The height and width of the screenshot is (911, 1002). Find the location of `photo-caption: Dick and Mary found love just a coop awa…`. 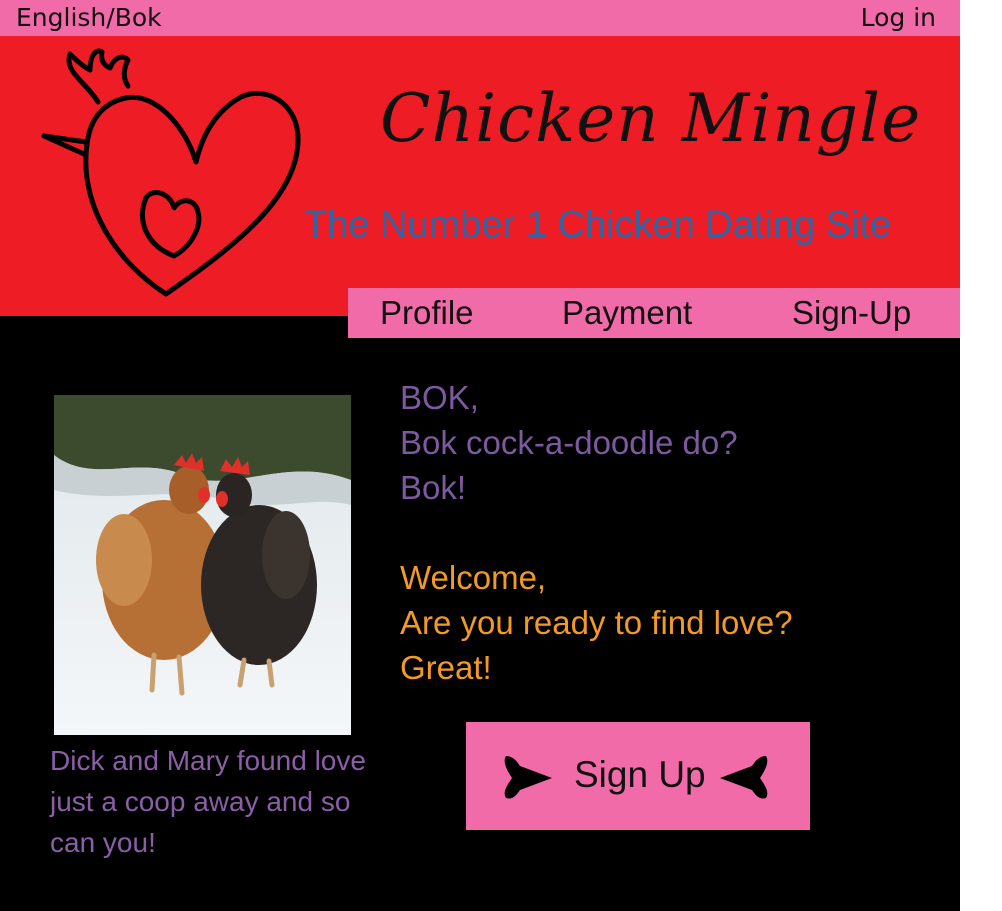

photo-caption: Dick and Mary found love just a coop awa… is located at coordinates (208, 801).